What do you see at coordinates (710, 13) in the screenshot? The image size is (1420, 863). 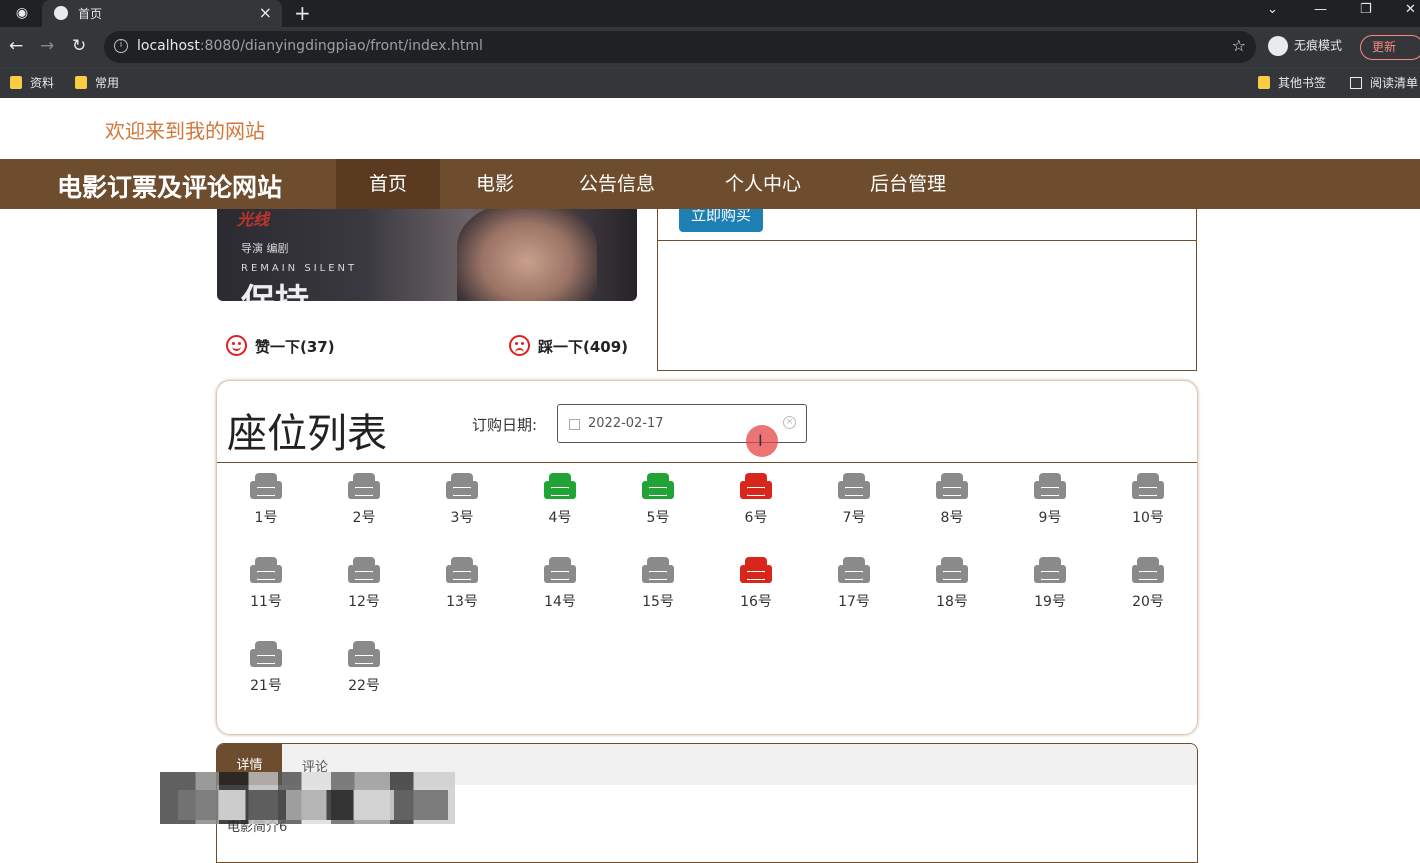 I see `browser-tab-strip: ◉ 首页 × + ⌄ — ❐ ✕` at bounding box center [710, 13].